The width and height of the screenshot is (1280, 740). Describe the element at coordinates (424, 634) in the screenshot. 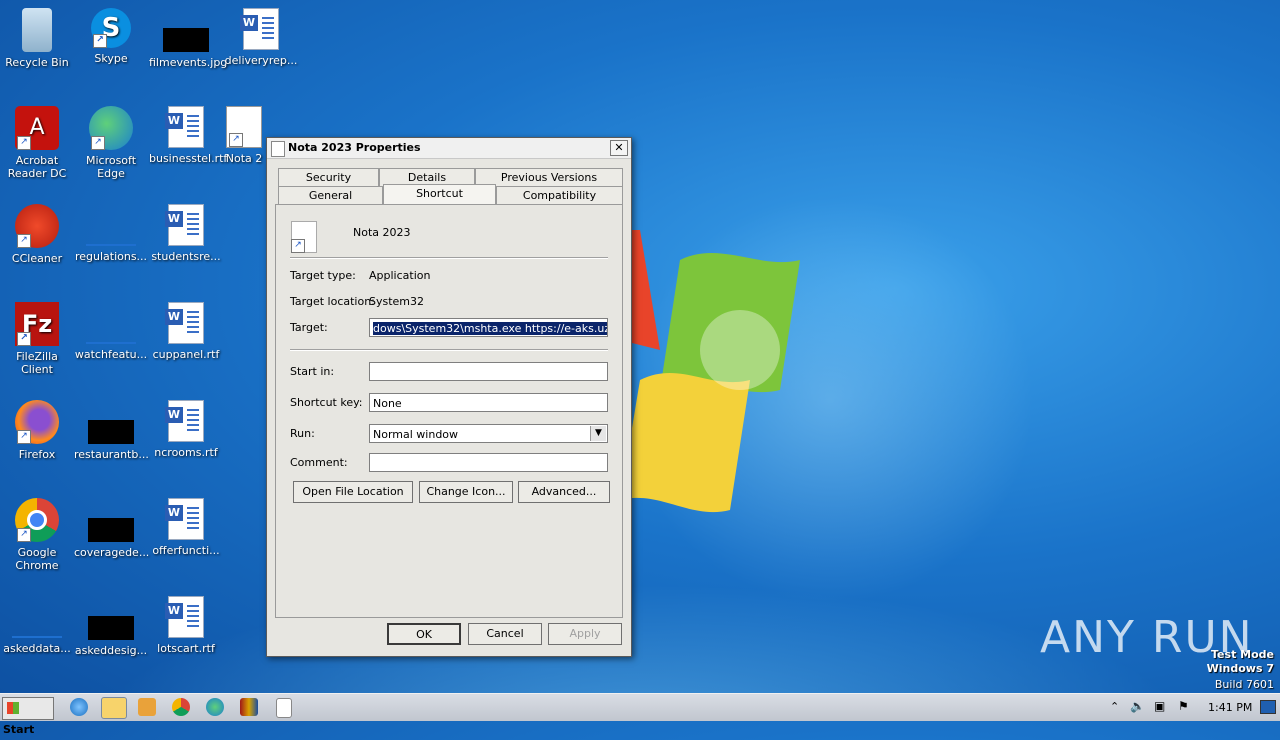

I see `ok-button: OK` at that location.